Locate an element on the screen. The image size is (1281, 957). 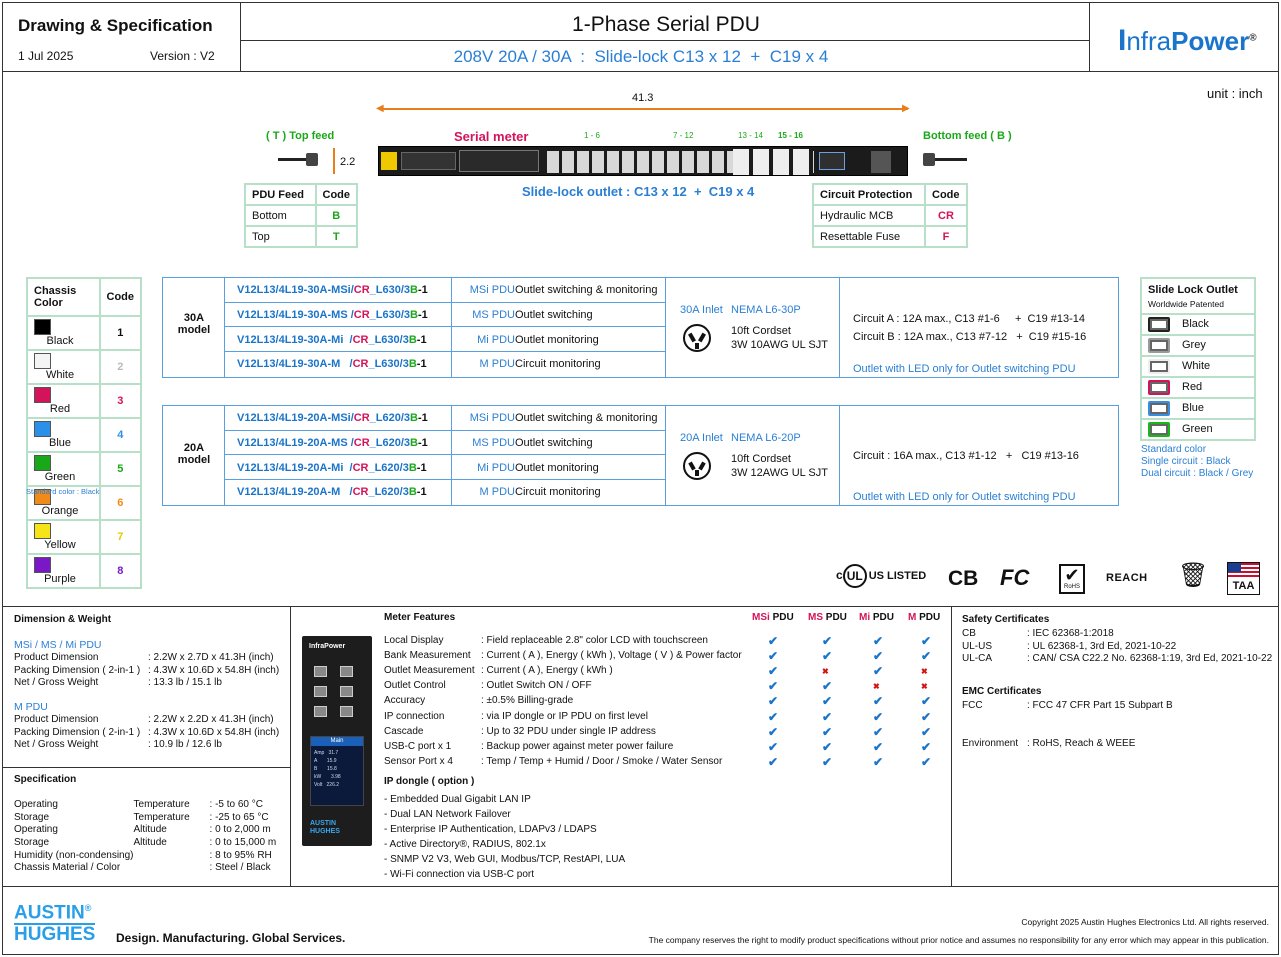
cord-20a-1: 10ft Cordset is located at coordinates (761, 459).